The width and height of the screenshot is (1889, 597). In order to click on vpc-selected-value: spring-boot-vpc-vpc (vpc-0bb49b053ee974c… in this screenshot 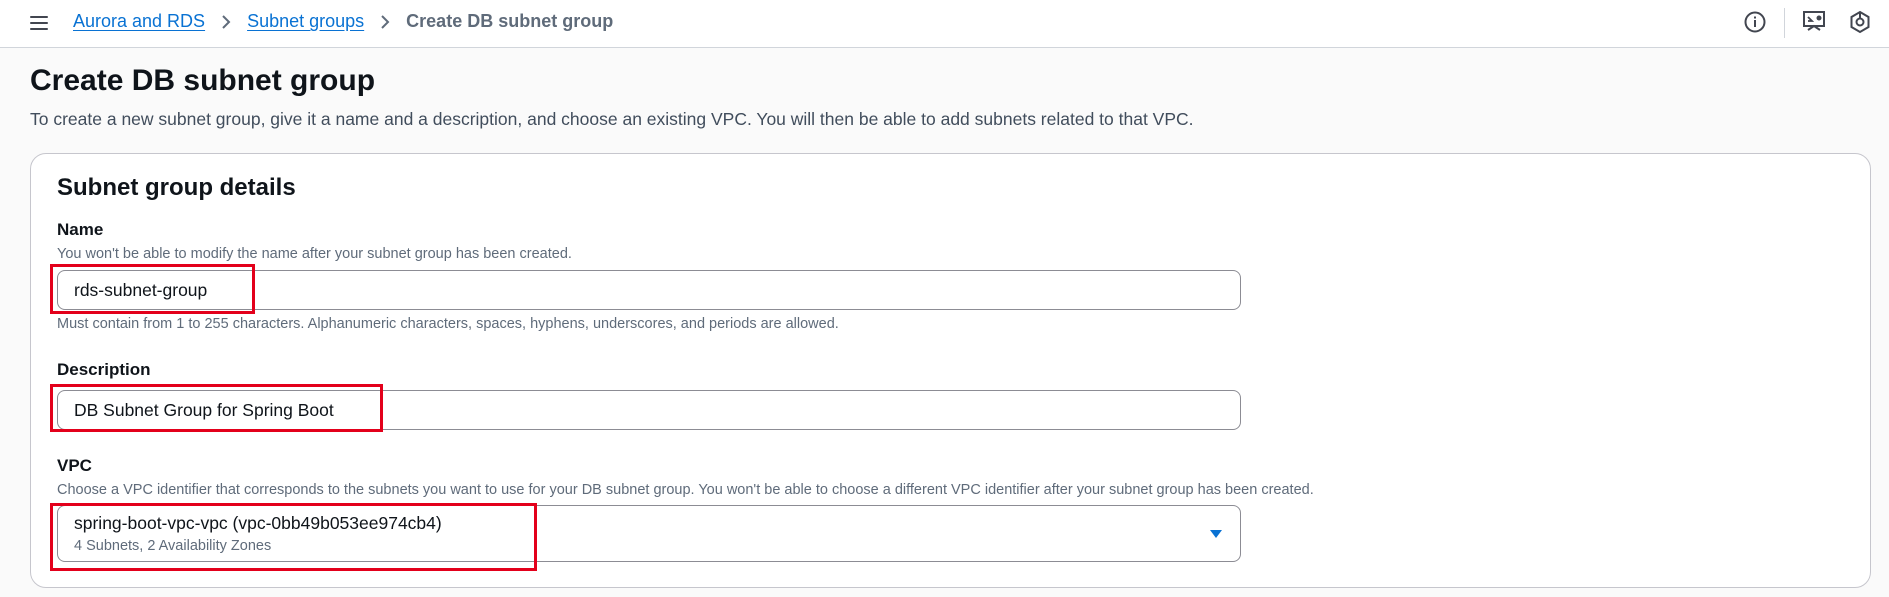, I will do `click(258, 523)`.